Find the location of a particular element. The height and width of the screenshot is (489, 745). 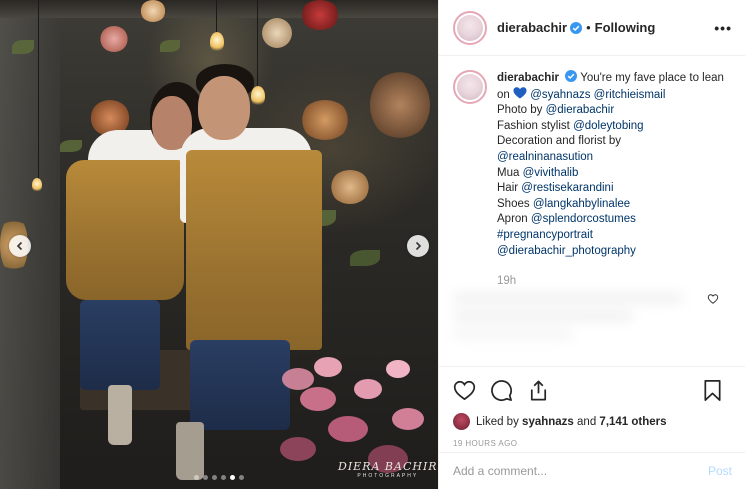

caption-line: Shoes @langkahbylinalee is located at coordinates (615, 205).